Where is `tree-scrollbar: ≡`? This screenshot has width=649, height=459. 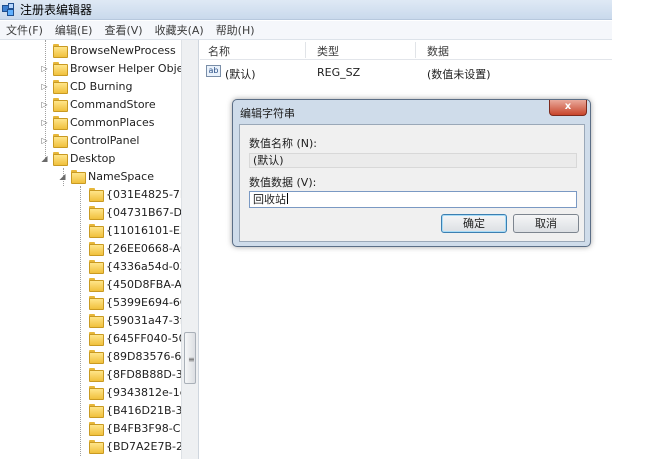
tree-scrollbar: ≡ is located at coordinates (189, 249).